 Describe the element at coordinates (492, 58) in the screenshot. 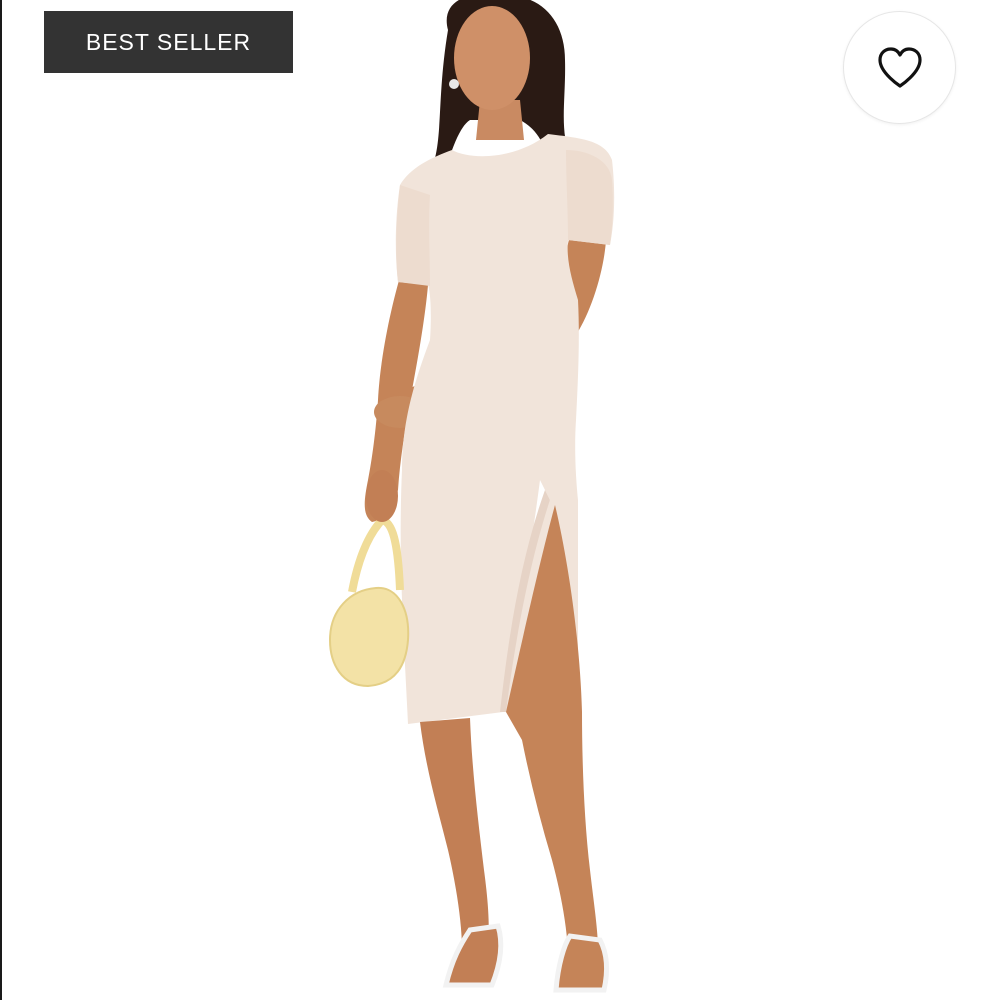

I see `model-face` at that location.